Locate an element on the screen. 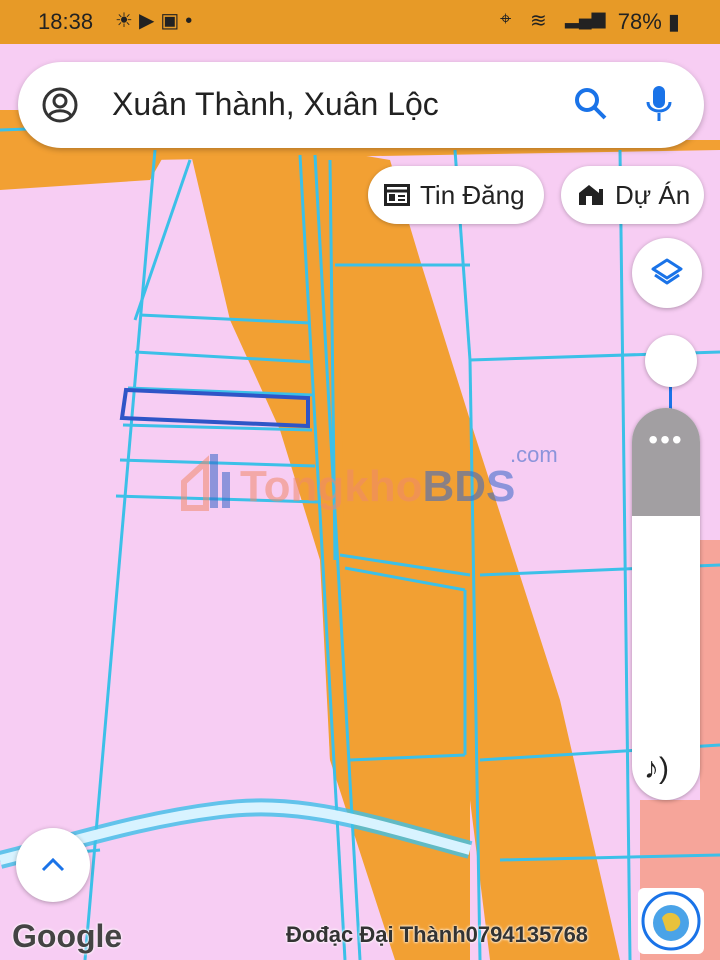  du-an-chip: Dự Án is located at coordinates (632, 195).